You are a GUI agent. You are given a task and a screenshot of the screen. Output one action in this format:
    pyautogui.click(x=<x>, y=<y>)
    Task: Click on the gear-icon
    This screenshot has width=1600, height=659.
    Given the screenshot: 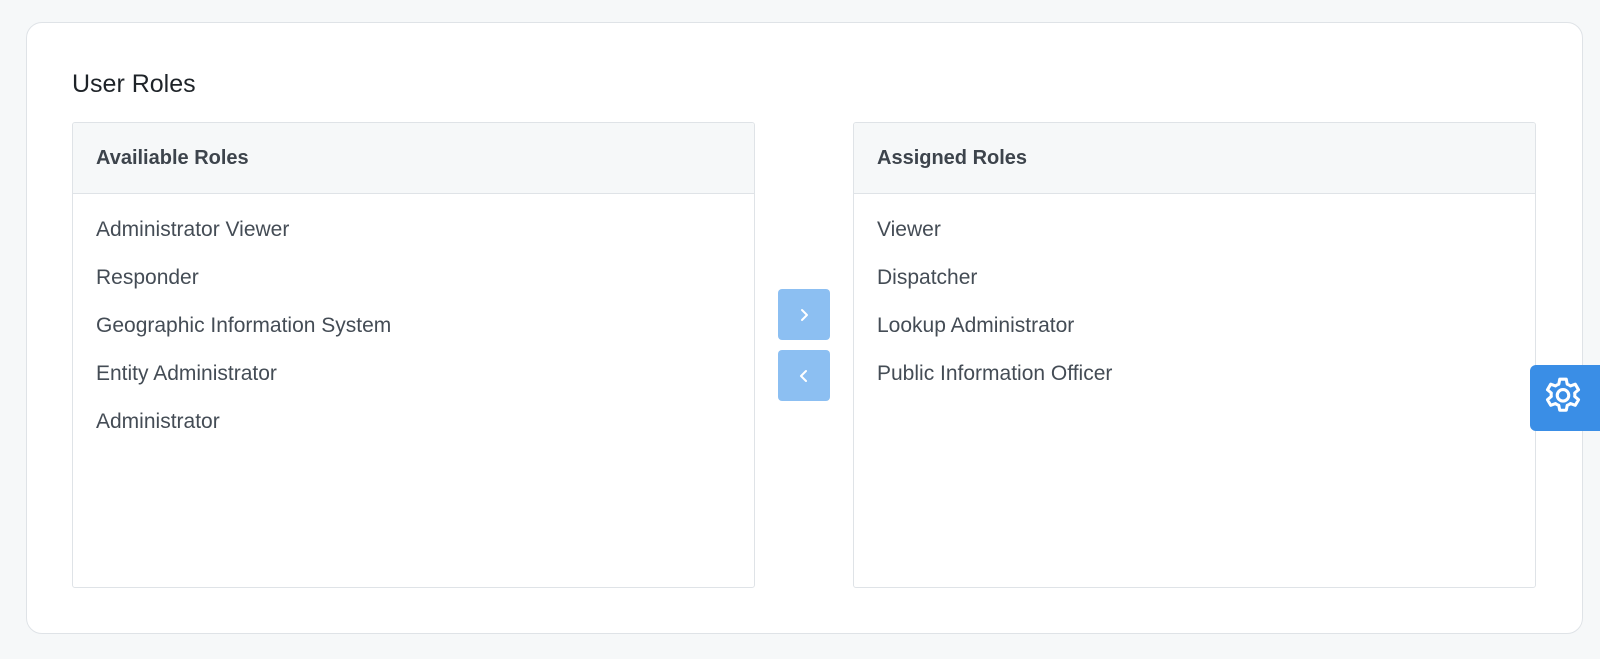 What is the action you would take?
    pyautogui.click(x=1563, y=394)
    